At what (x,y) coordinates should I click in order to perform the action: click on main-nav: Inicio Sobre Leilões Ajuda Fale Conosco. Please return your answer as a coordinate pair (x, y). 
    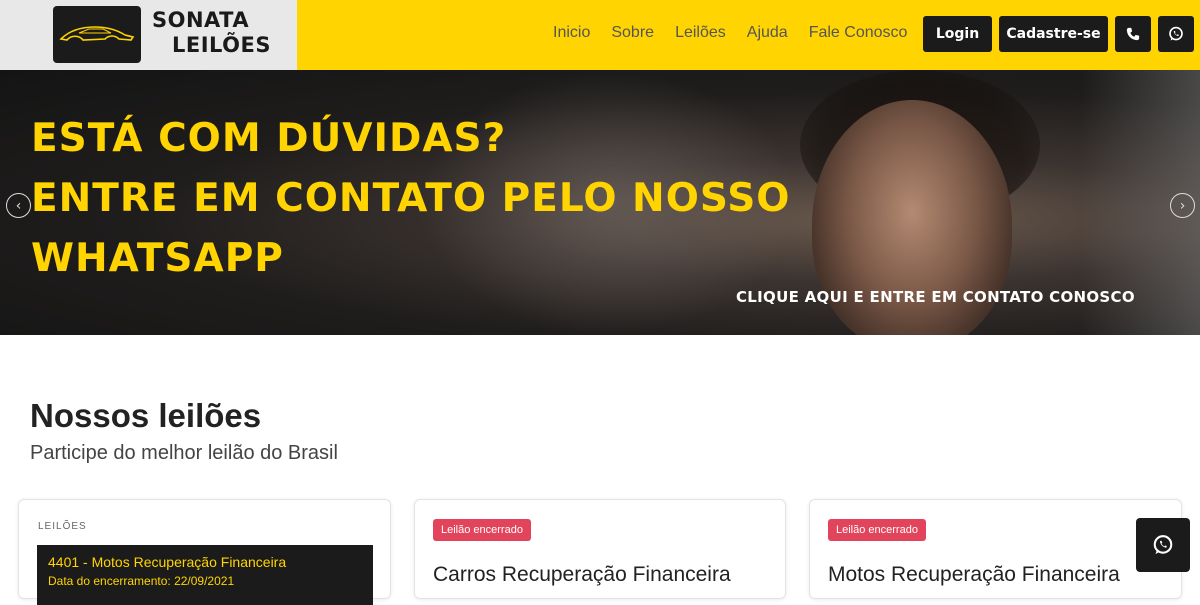
    Looking at the image, I should click on (740, 33).